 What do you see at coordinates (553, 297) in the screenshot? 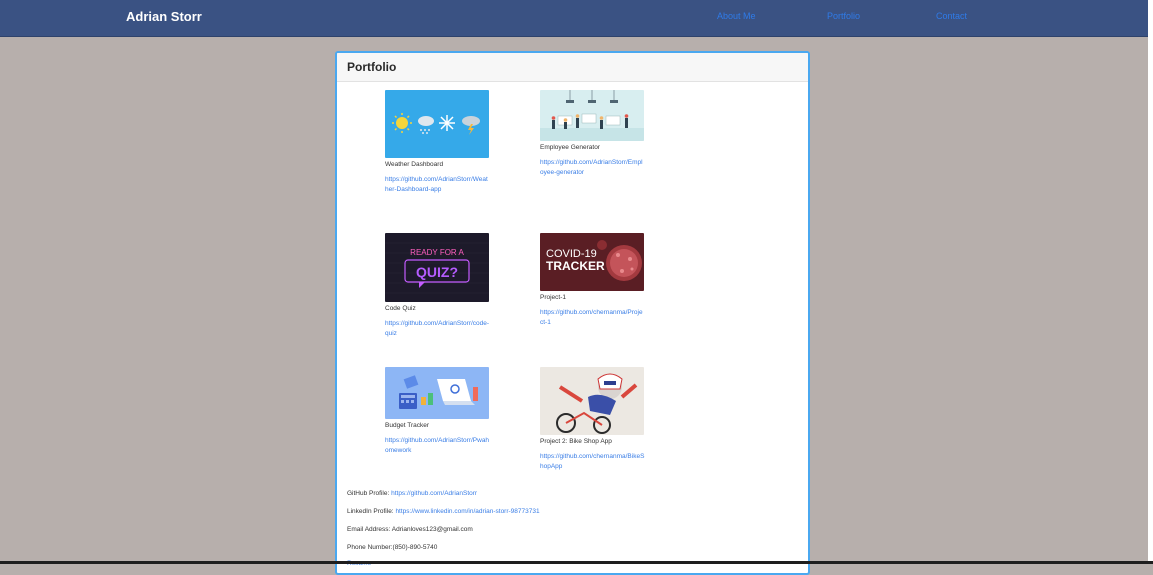
I see `project-title: Project-1` at bounding box center [553, 297].